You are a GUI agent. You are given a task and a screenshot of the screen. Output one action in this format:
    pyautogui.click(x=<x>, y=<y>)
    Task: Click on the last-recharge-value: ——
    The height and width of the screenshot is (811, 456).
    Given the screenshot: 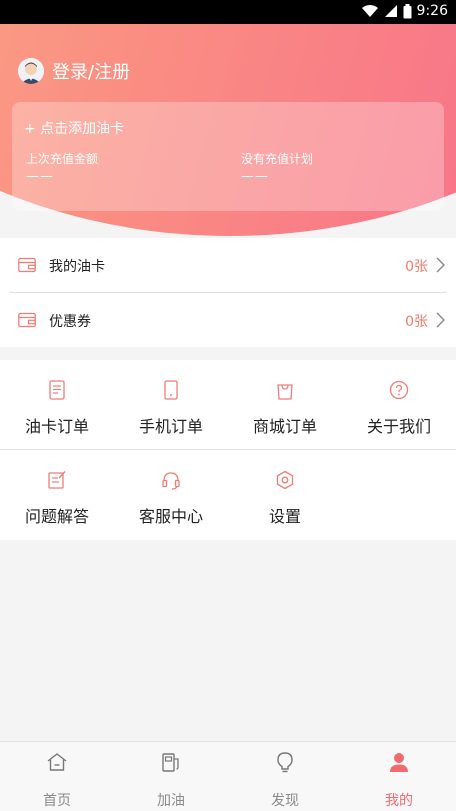 What is the action you would take?
    pyautogui.click(x=40, y=176)
    